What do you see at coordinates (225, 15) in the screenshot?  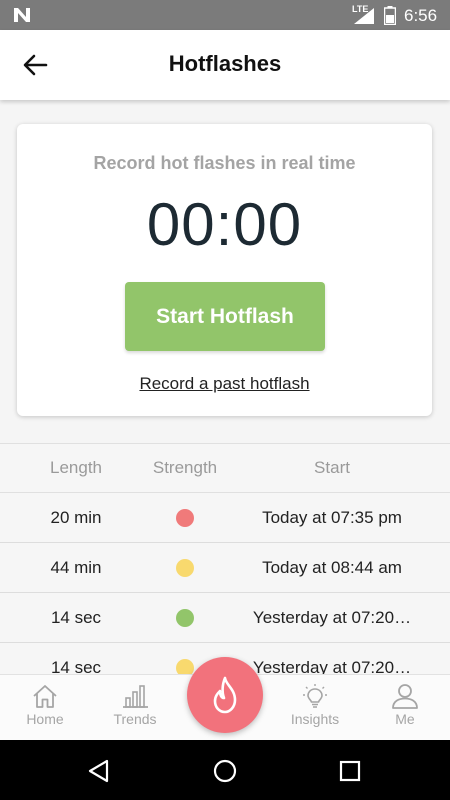 I see `status-bar: LTE 6:56` at bounding box center [225, 15].